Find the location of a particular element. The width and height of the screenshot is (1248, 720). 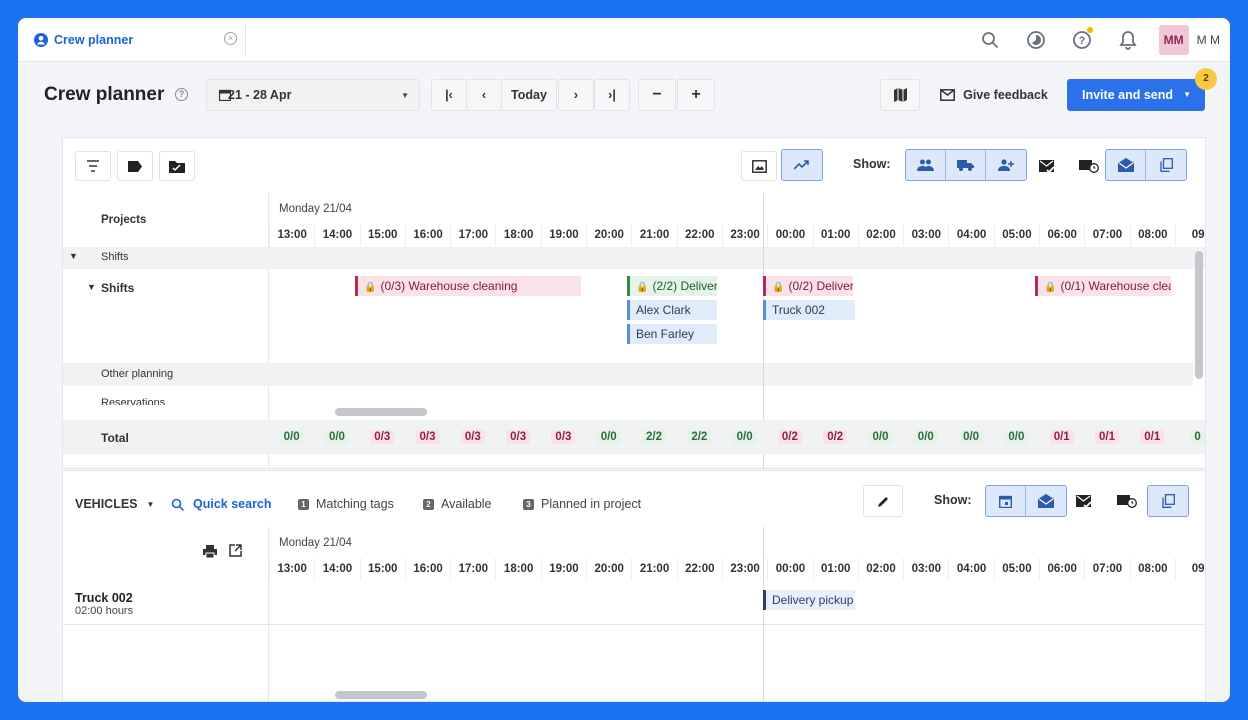

expand-chevron-icon: ▼ is located at coordinates (91, 287).